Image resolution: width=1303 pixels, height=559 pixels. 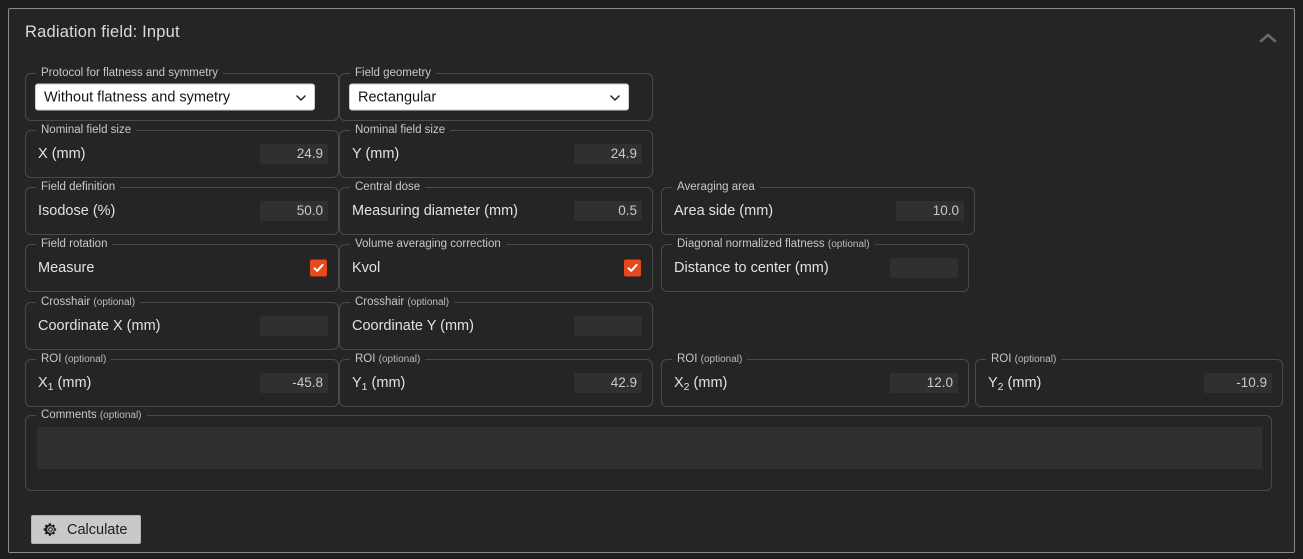 I want to click on roi-y1-input: 42.9, so click(x=608, y=383).